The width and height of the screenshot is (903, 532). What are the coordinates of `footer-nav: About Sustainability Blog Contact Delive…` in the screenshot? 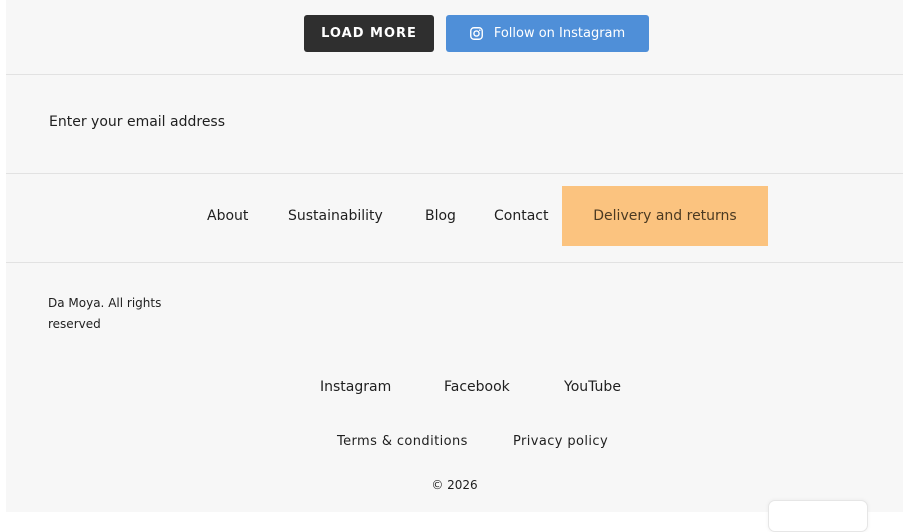 It's located at (454, 216).